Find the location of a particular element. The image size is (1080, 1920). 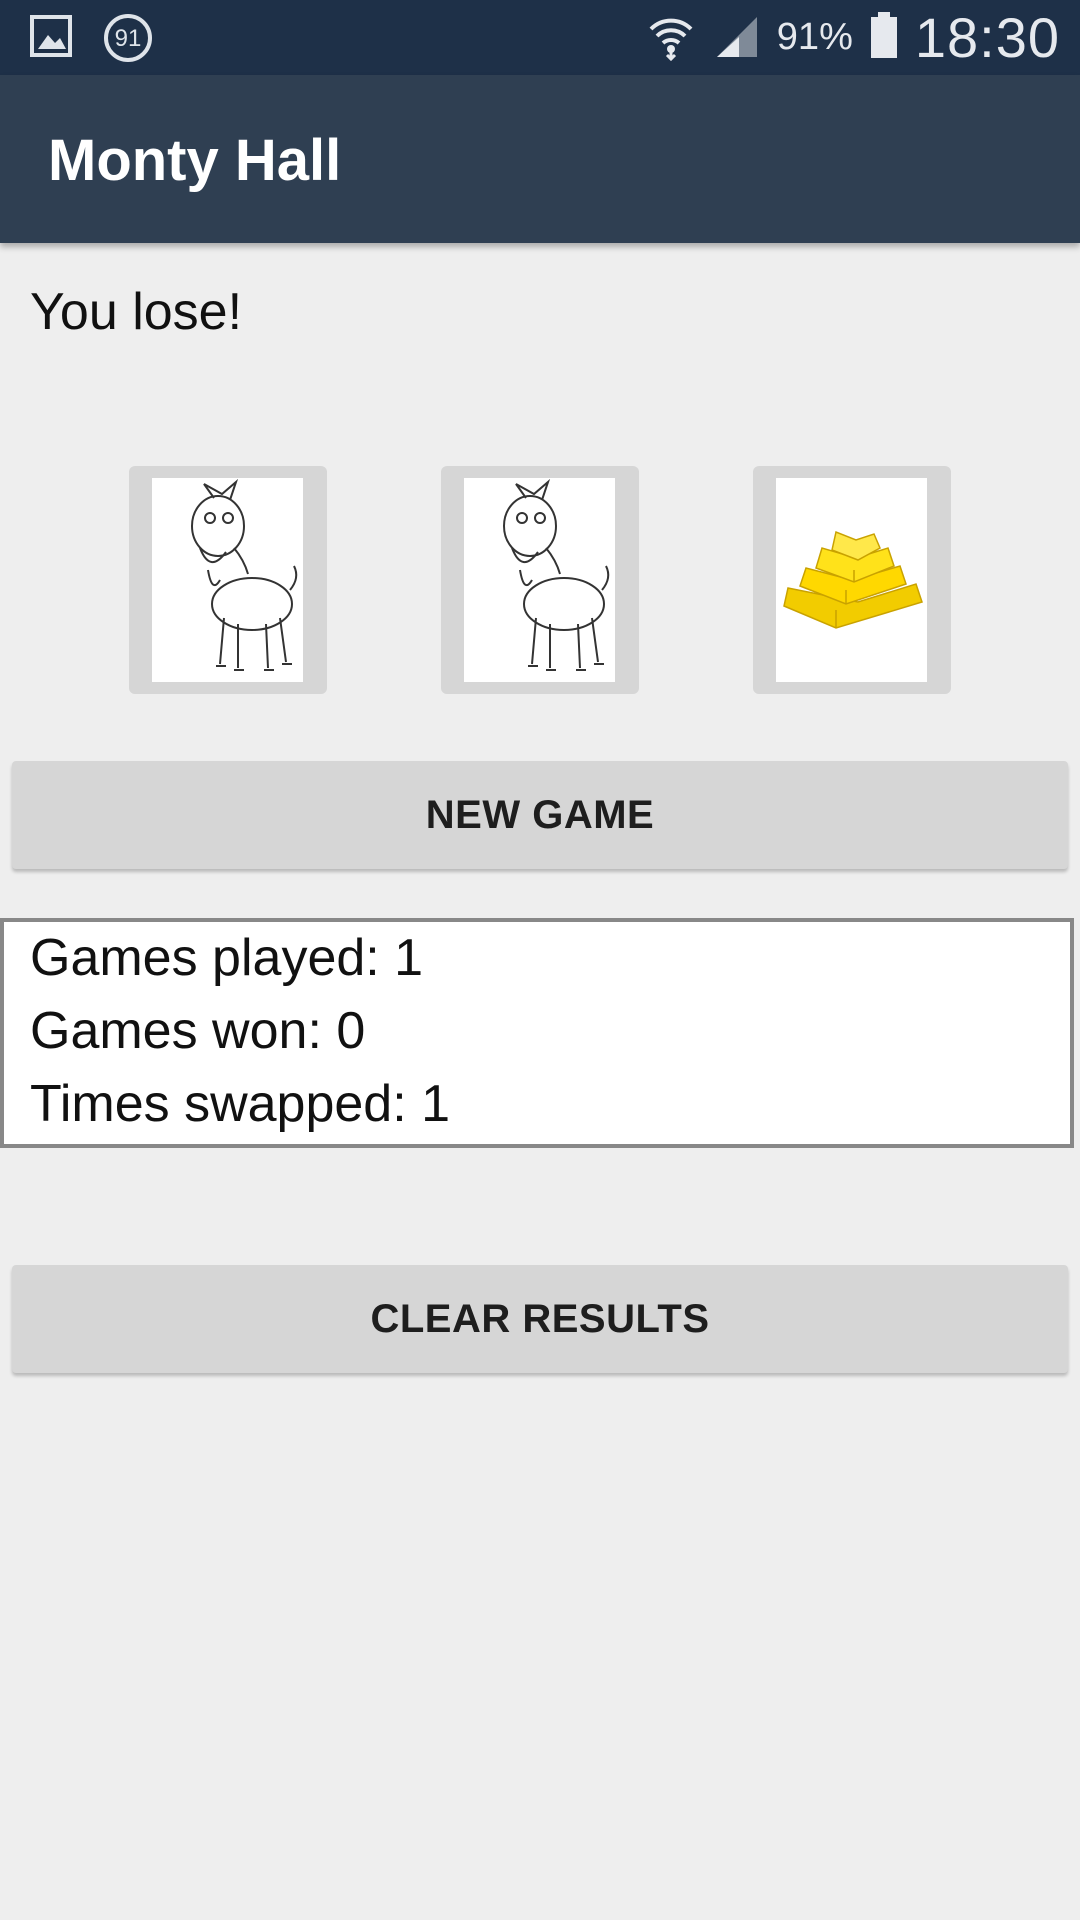

new-game-button: NEW GAME is located at coordinates (540, 815).